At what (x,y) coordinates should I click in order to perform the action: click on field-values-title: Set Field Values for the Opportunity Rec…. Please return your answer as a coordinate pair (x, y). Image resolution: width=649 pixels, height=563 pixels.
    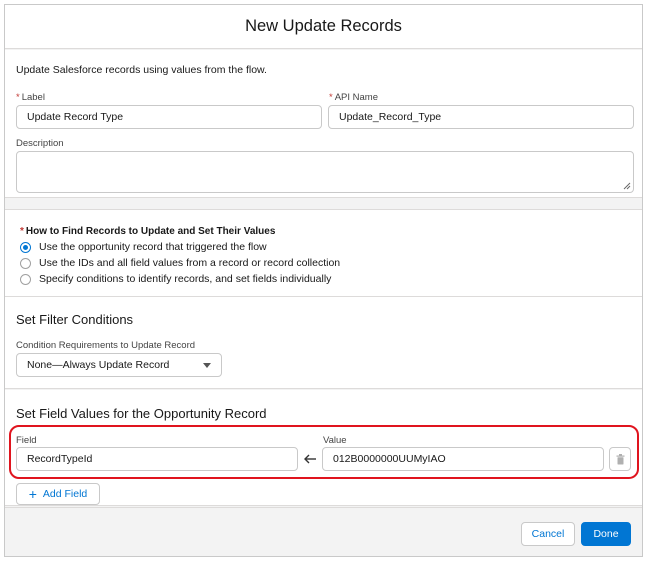
    Looking at the image, I should click on (141, 413).